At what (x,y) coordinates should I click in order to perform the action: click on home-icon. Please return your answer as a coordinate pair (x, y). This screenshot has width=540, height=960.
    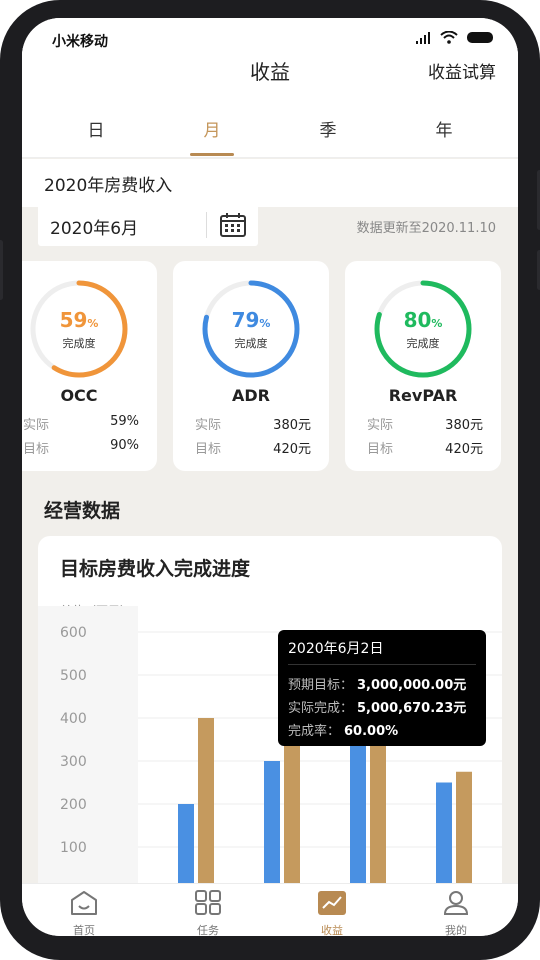
    Looking at the image, I should click on (84, 903).